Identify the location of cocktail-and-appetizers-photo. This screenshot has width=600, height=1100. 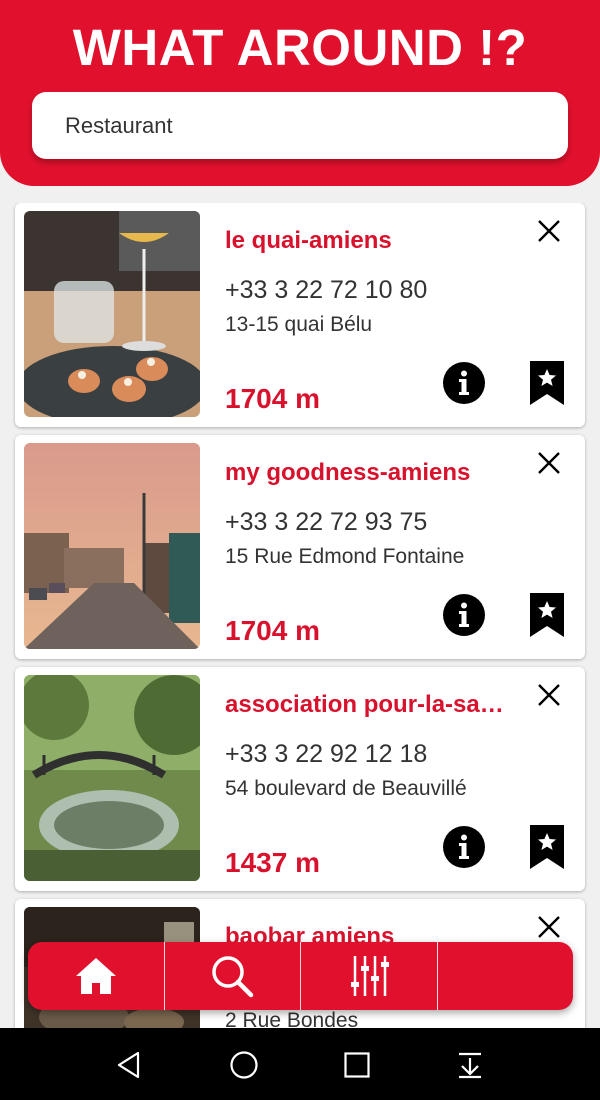
(112, 314).